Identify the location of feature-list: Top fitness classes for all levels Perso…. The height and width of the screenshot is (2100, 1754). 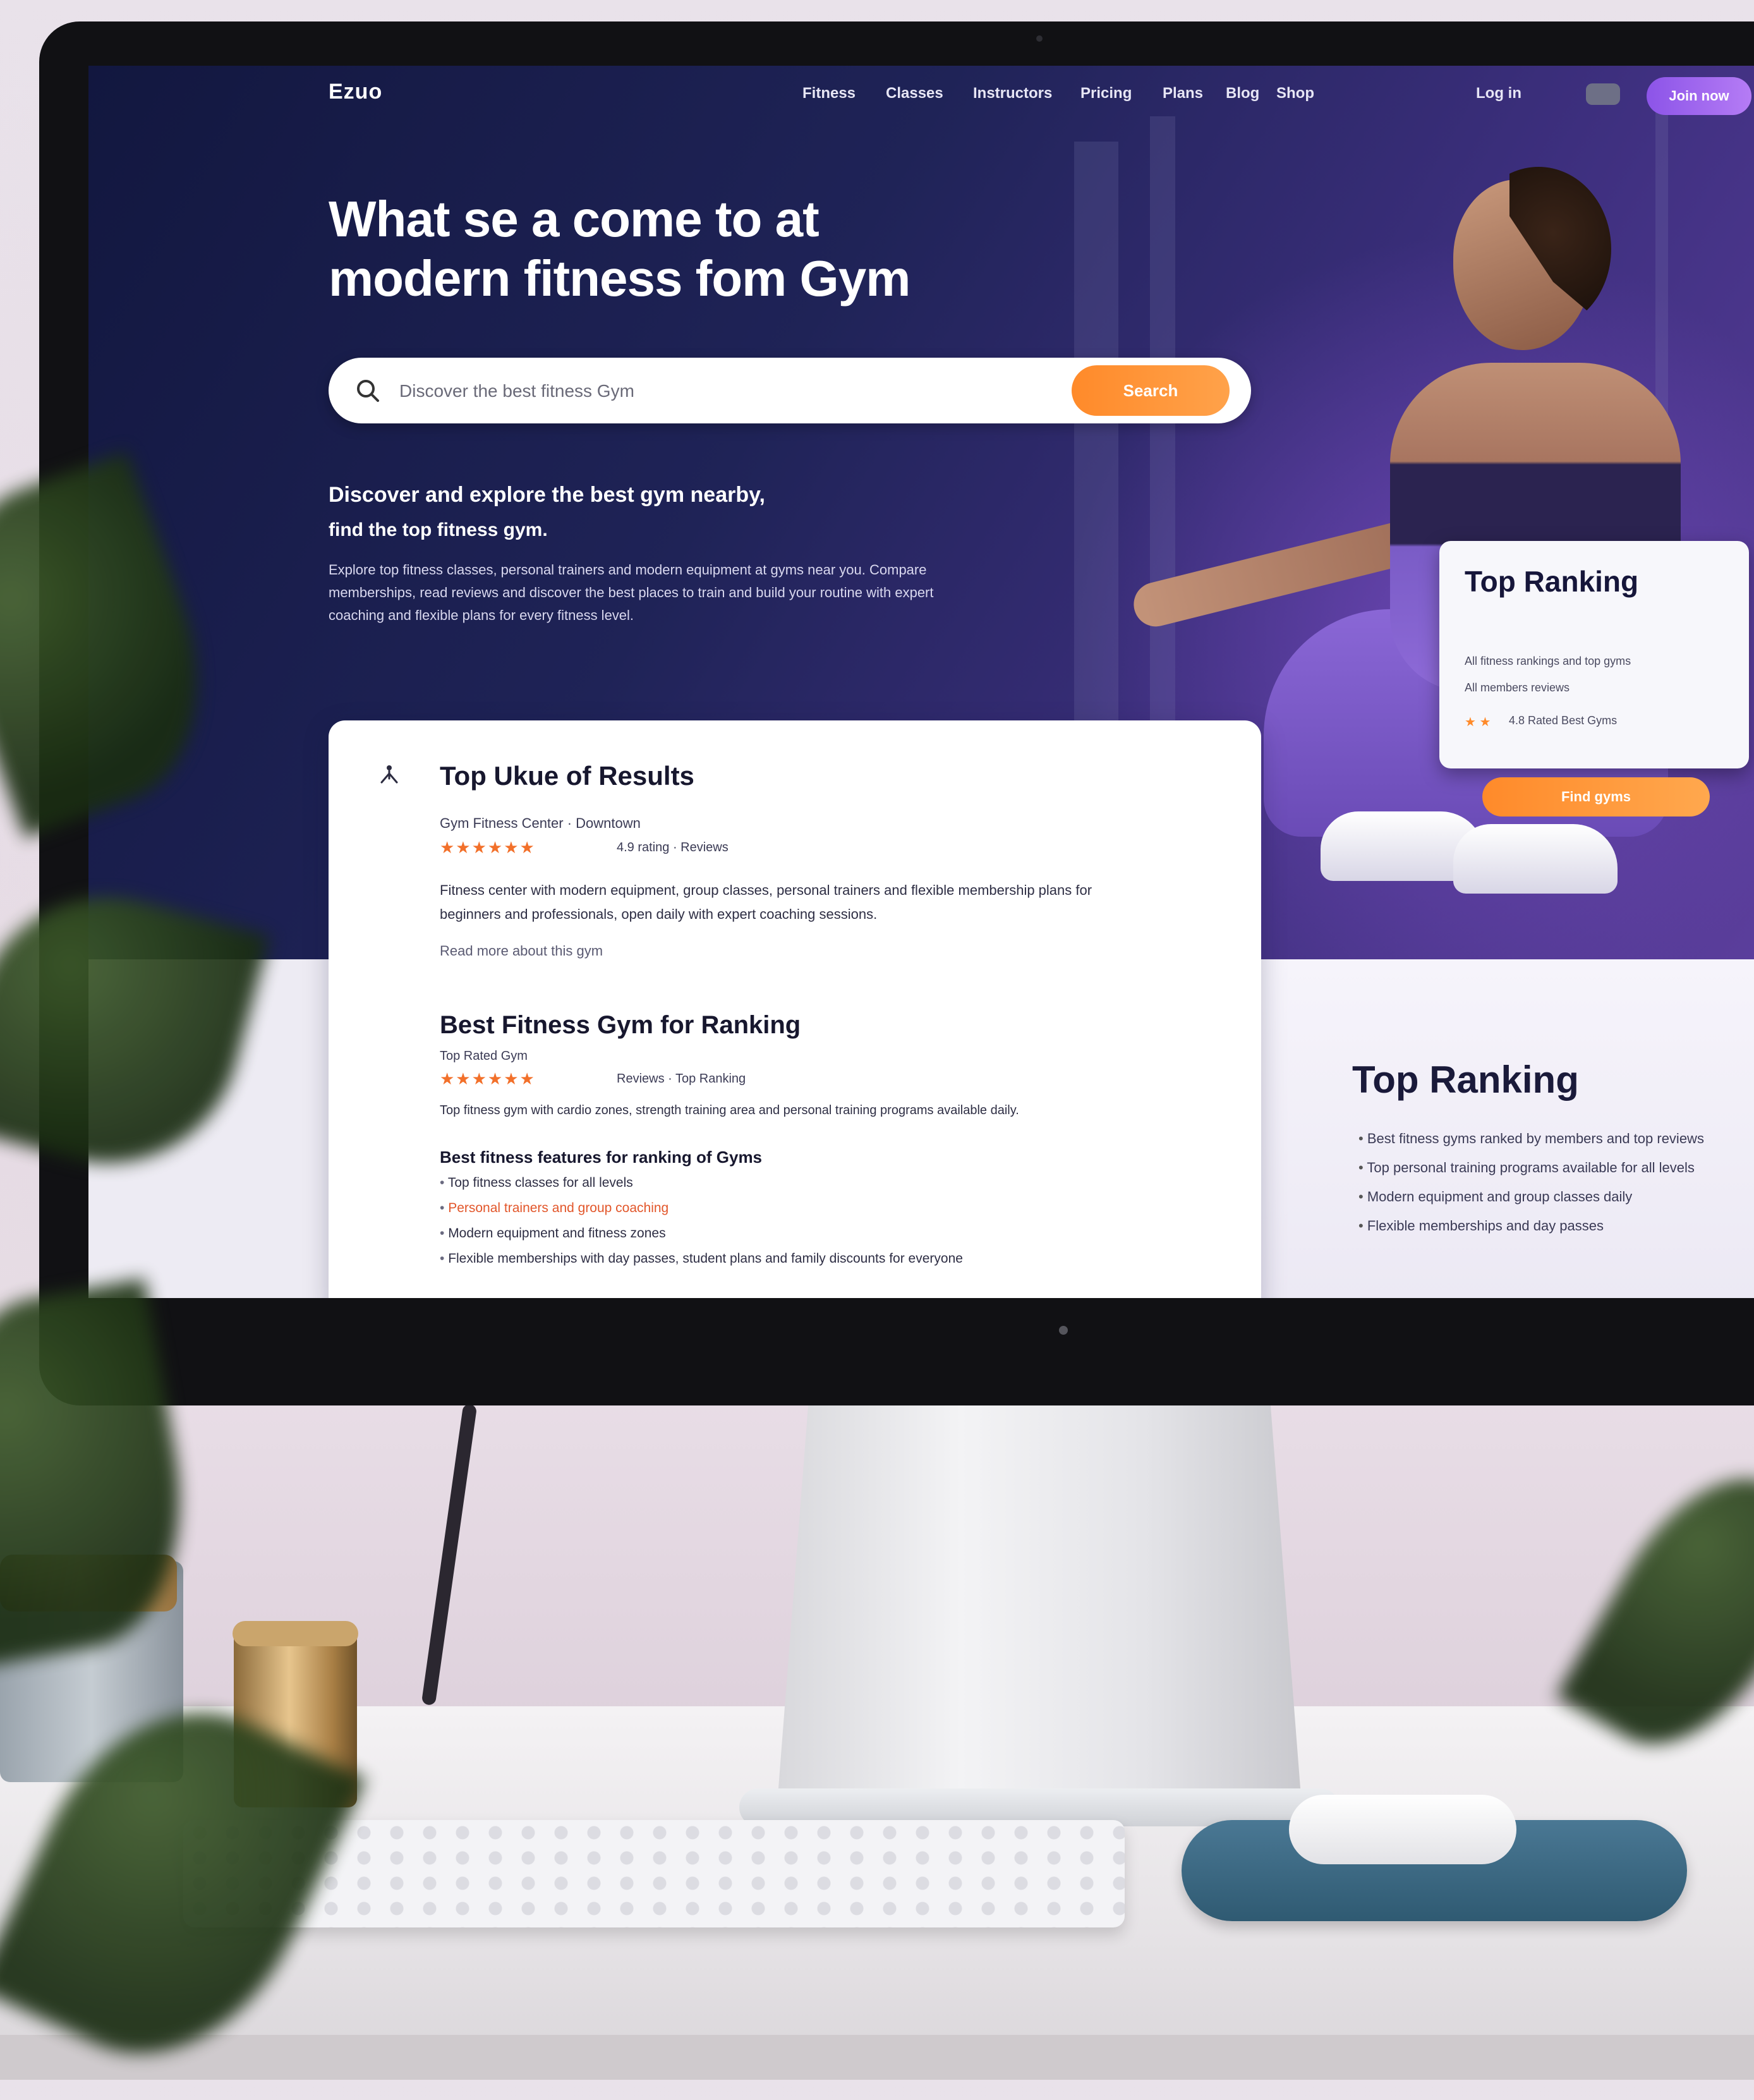
(701, 1226).